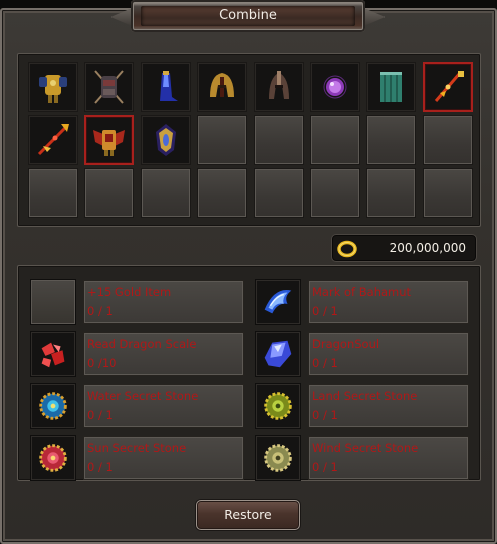 The image size is (497, 544). I want to click on blue-shield-icon, so click(165, 140).